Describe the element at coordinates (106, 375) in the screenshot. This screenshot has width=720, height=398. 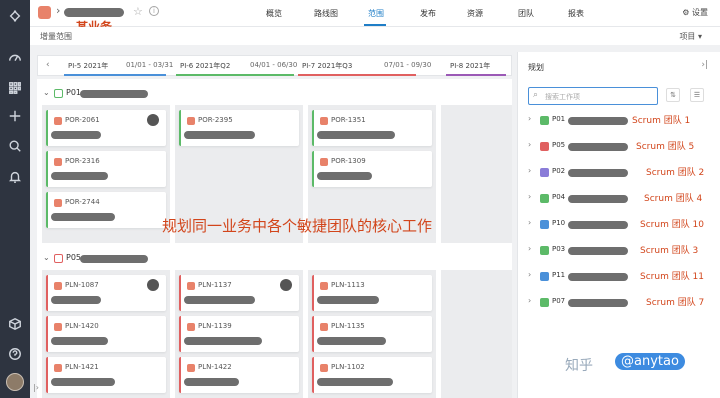
I see `work-item-card: PLN-1421` at that location.